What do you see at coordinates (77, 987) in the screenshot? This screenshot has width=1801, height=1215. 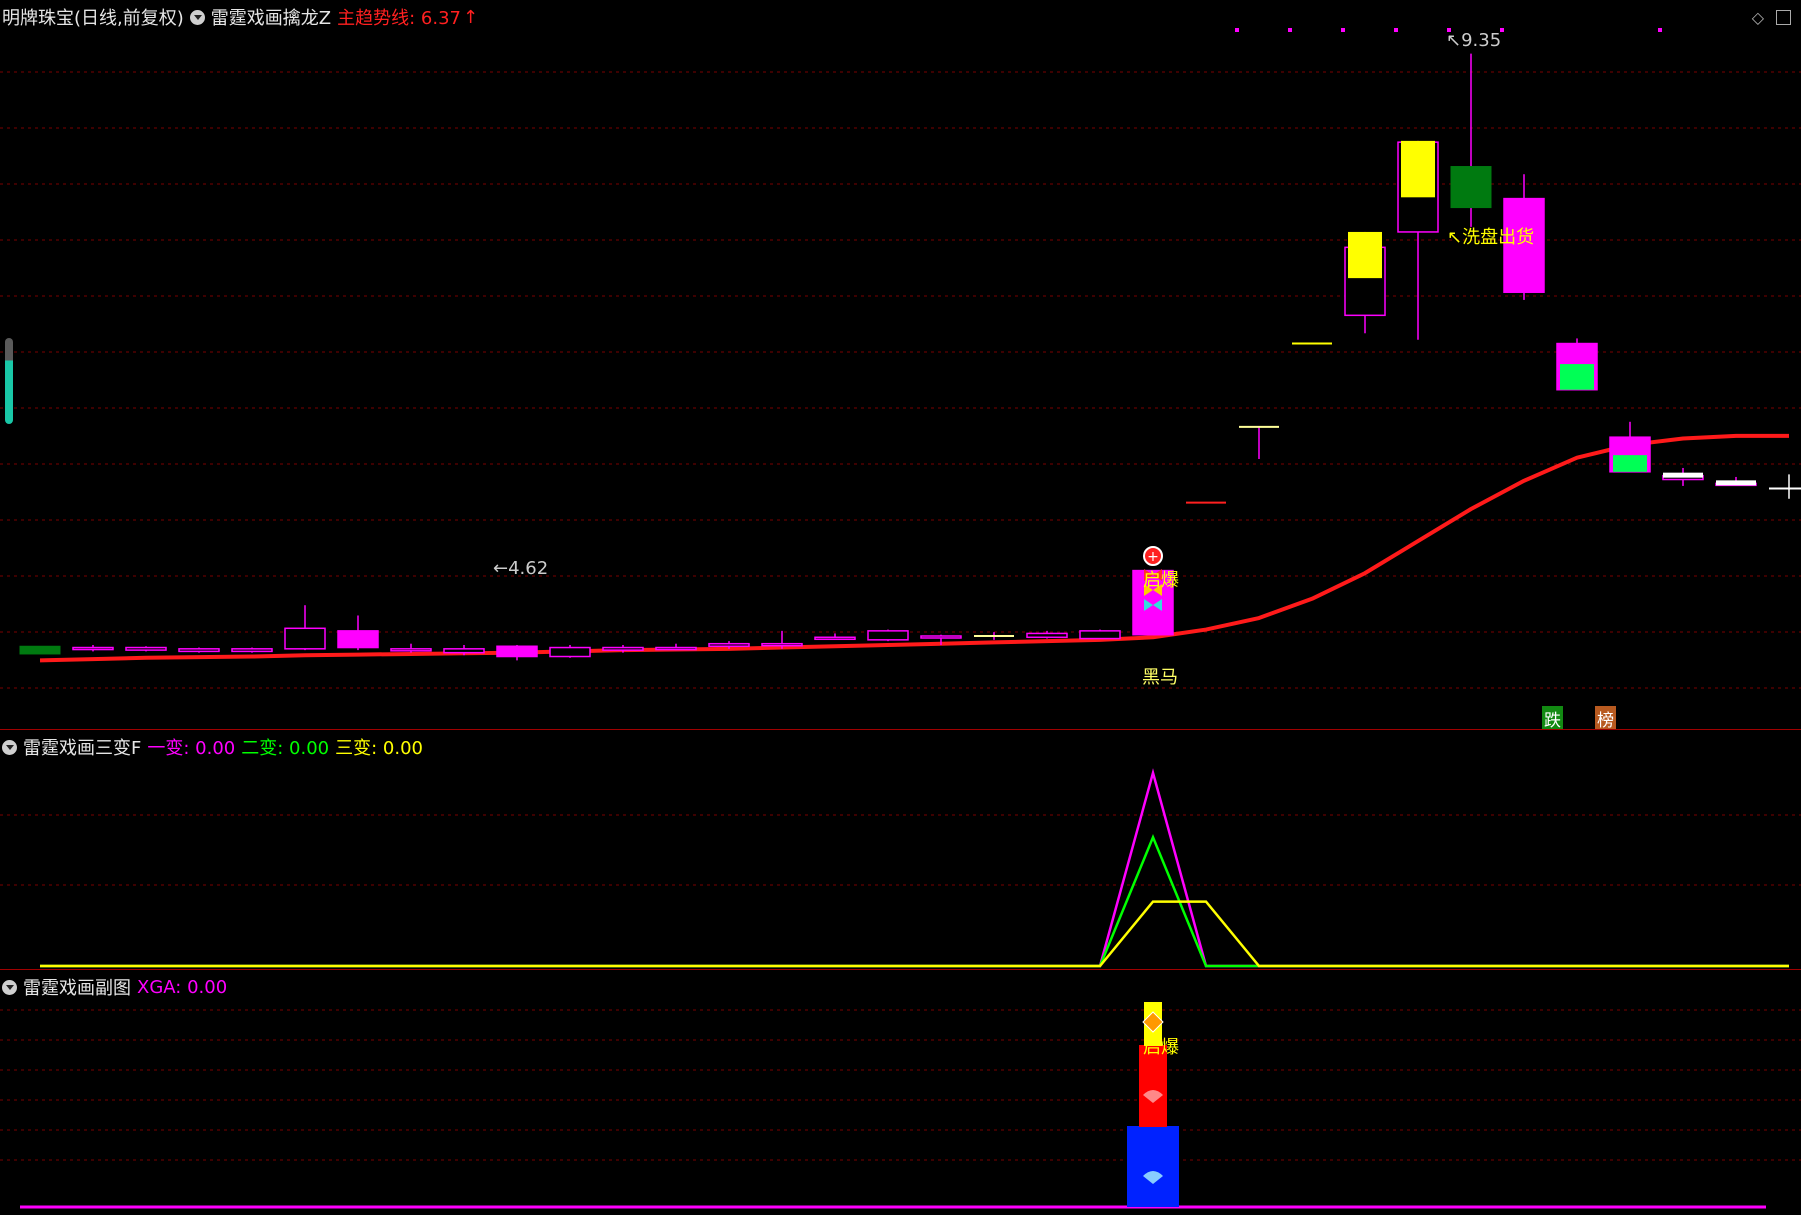 I see `ind2-name: 雷霆戏画副图` at bounding box center [77, 987].